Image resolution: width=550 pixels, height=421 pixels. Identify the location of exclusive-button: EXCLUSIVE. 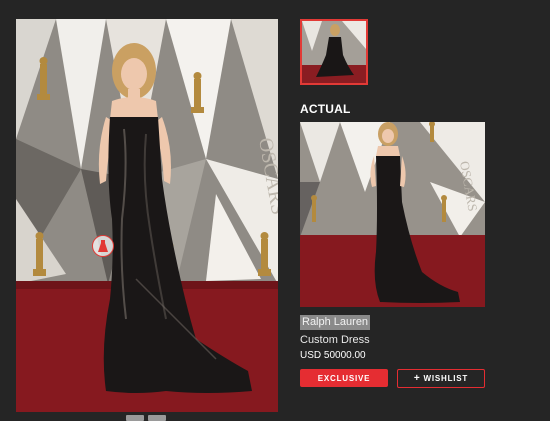
(344, 378).